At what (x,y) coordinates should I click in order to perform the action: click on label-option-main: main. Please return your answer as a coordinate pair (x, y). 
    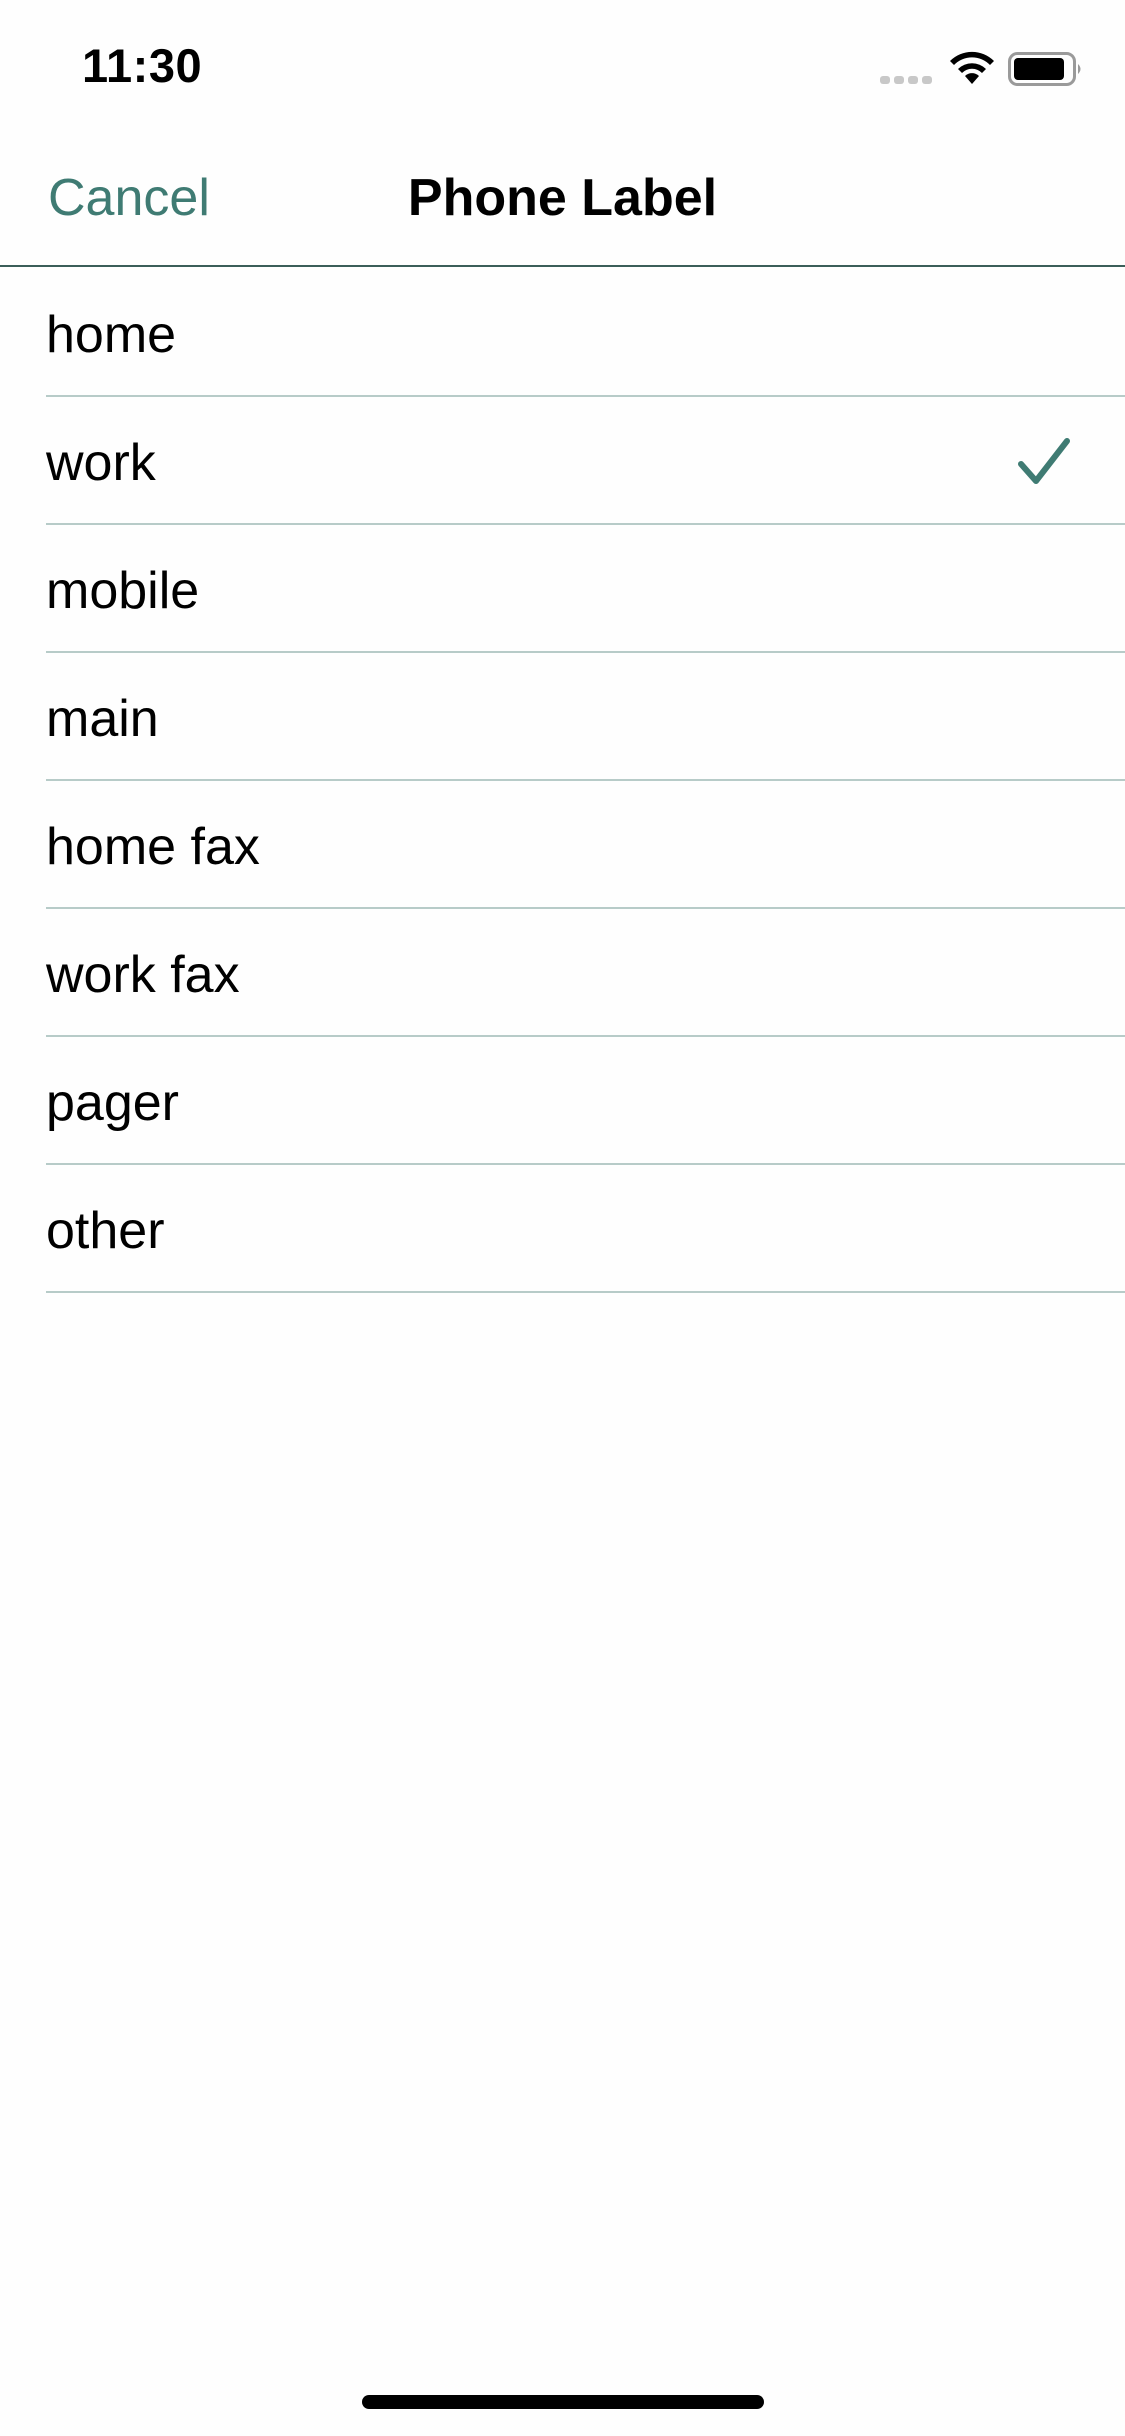
    Looking at the image, I should click on (562, 717).